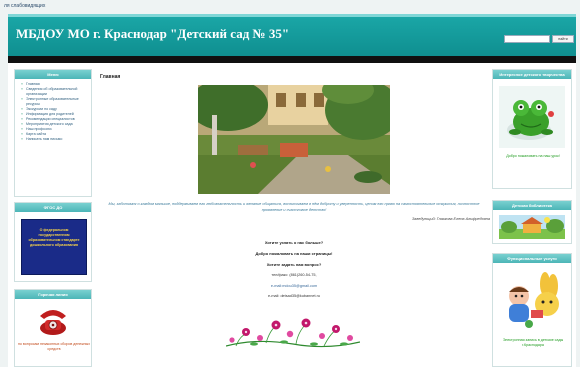 The image size is (580, 367). I want to click on bunny-toy-image, so click(532, 300).